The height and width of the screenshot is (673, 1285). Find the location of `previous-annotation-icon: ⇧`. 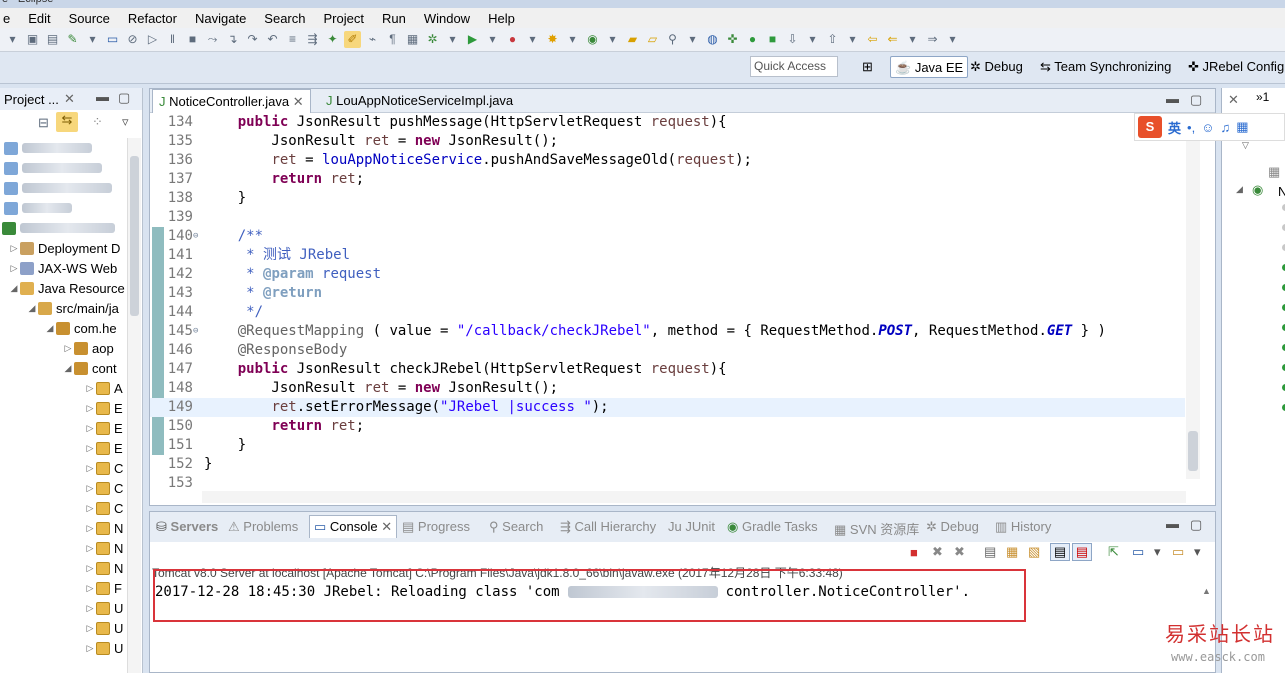

previous-annotation-icon: ⇧ is located at coordinates (832, 39).